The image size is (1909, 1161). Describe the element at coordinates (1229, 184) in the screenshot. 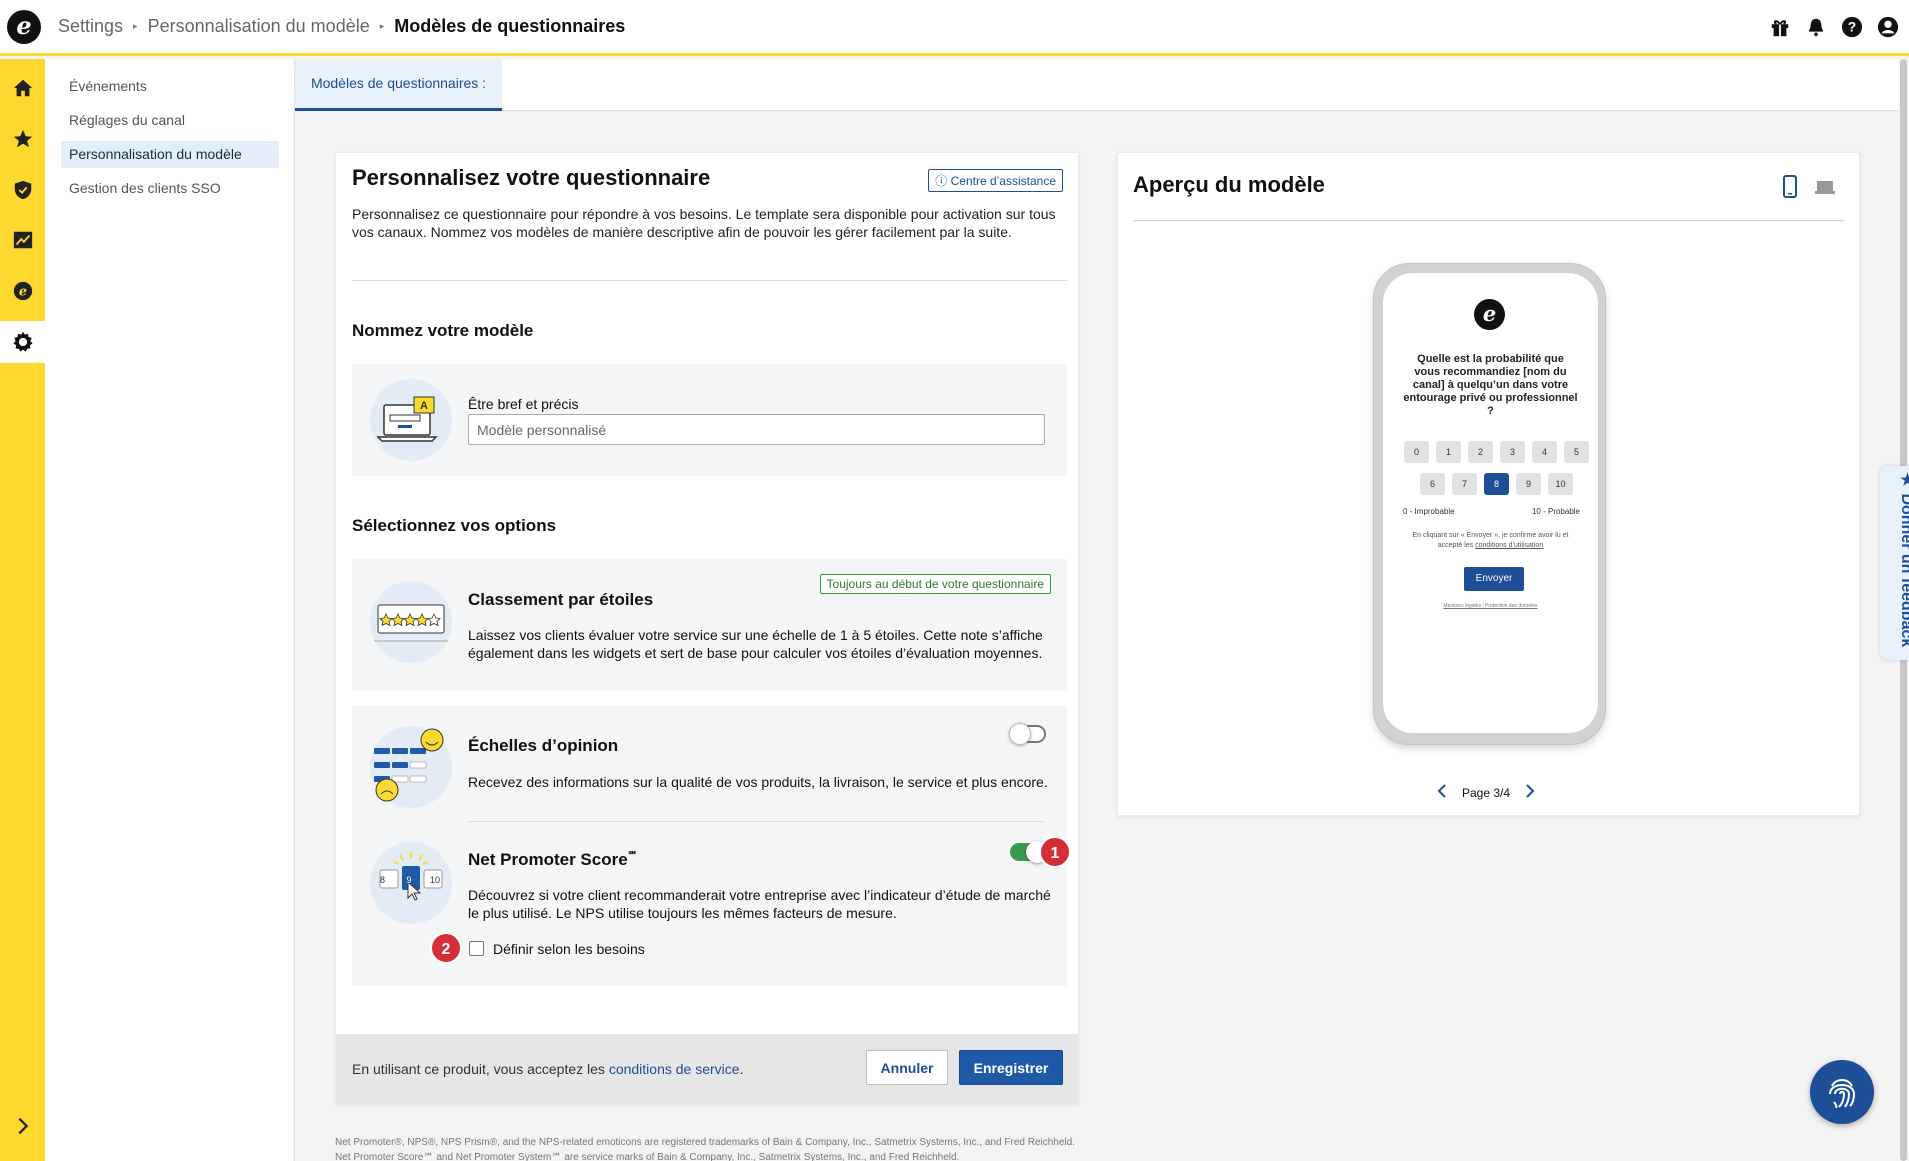

I see `preview-title: Aperçu du modèle` at that location.